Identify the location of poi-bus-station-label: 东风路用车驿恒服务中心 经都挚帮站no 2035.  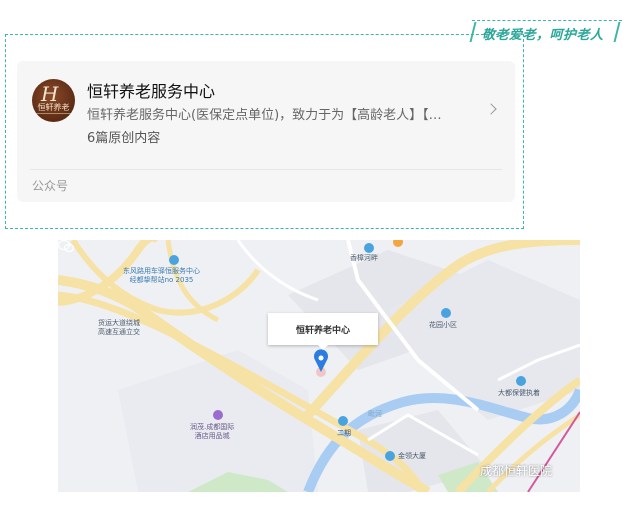
(161, 275).